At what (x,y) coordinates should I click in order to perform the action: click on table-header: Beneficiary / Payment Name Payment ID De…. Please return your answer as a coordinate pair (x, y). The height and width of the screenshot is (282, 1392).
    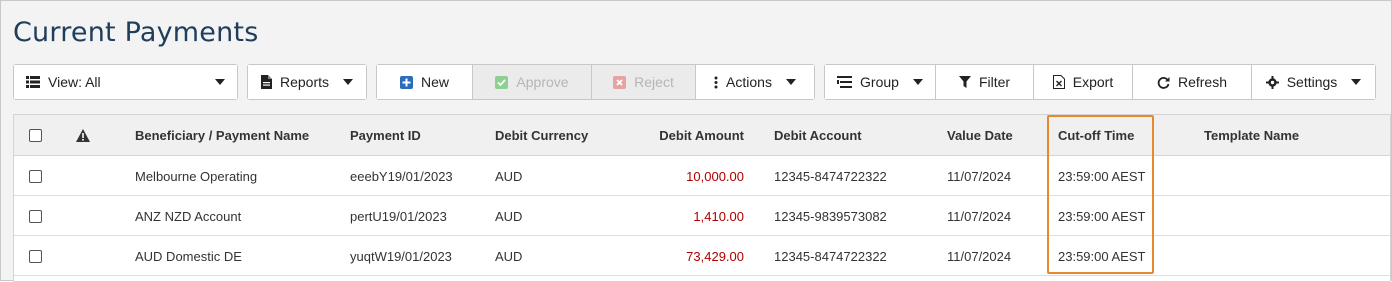
    Looking at the image, I should click on (702, 135).